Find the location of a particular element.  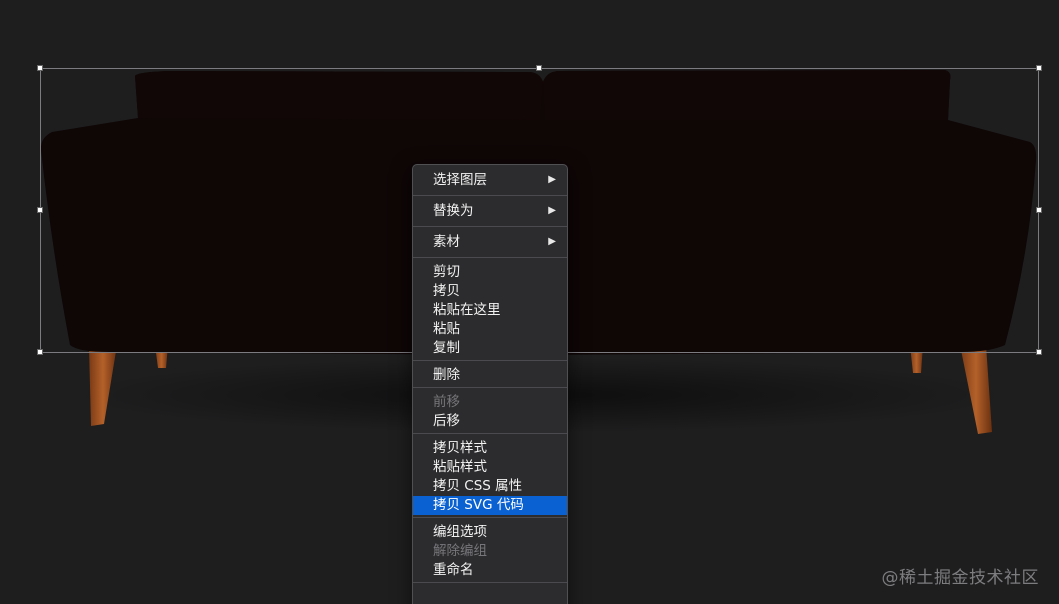

menu-item-bring-forward: 前移 is located at coordinates (446, 402).